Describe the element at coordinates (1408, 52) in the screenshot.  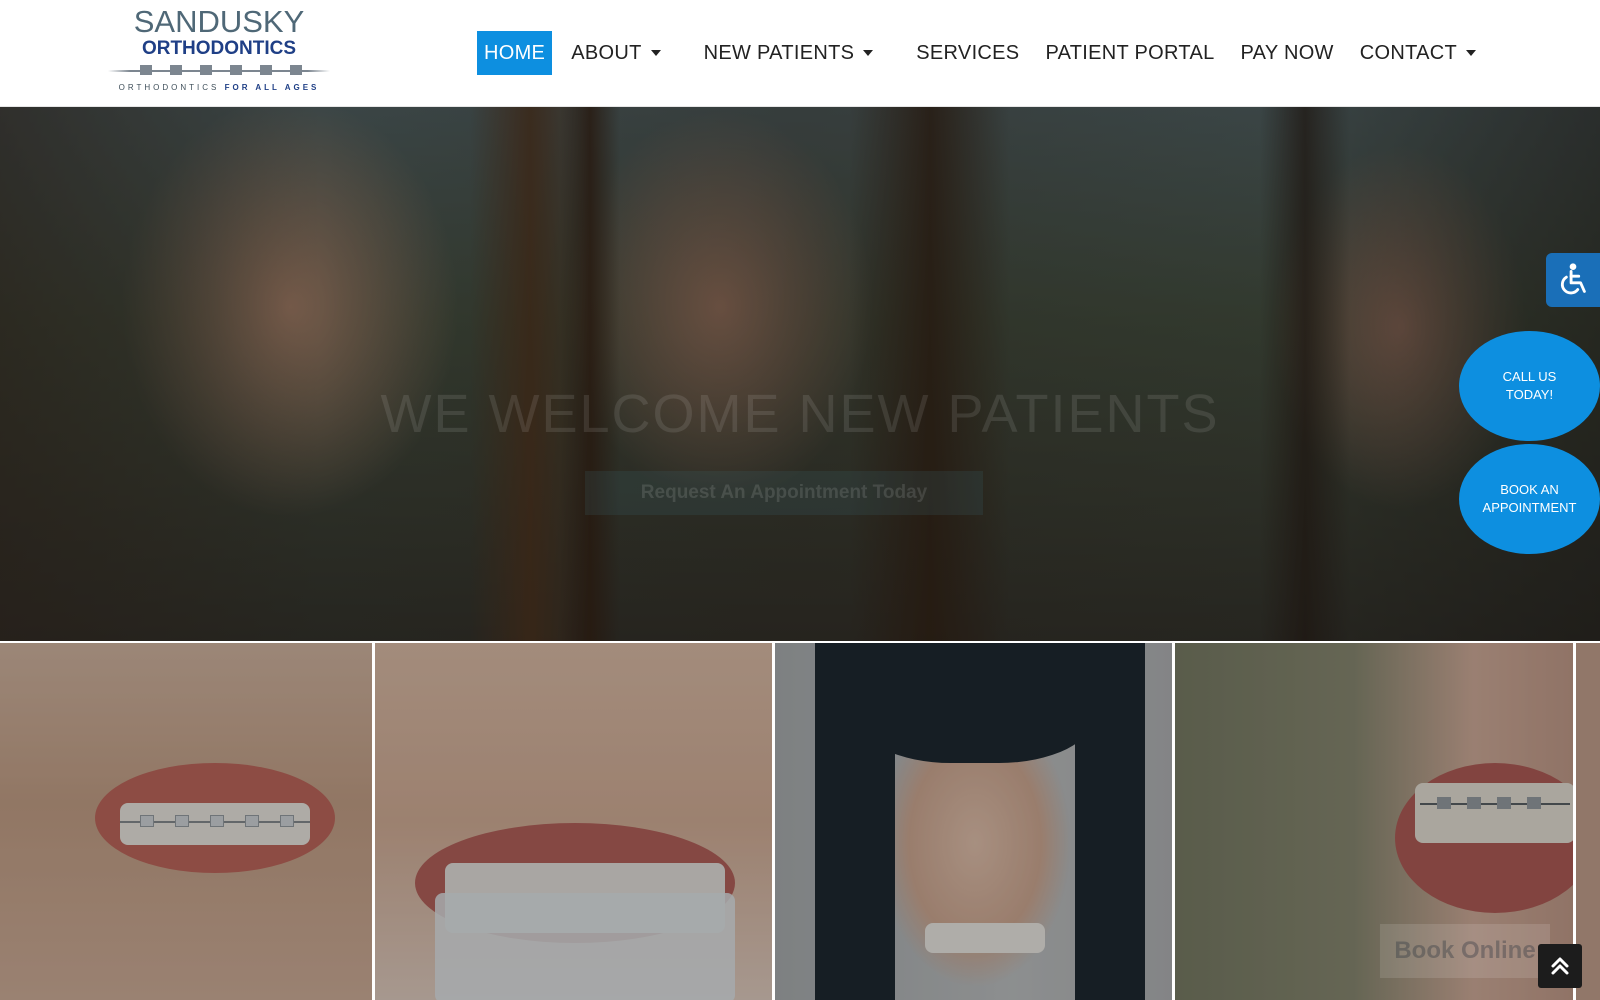
I see `nav-item-label: CONTACT` at that location.